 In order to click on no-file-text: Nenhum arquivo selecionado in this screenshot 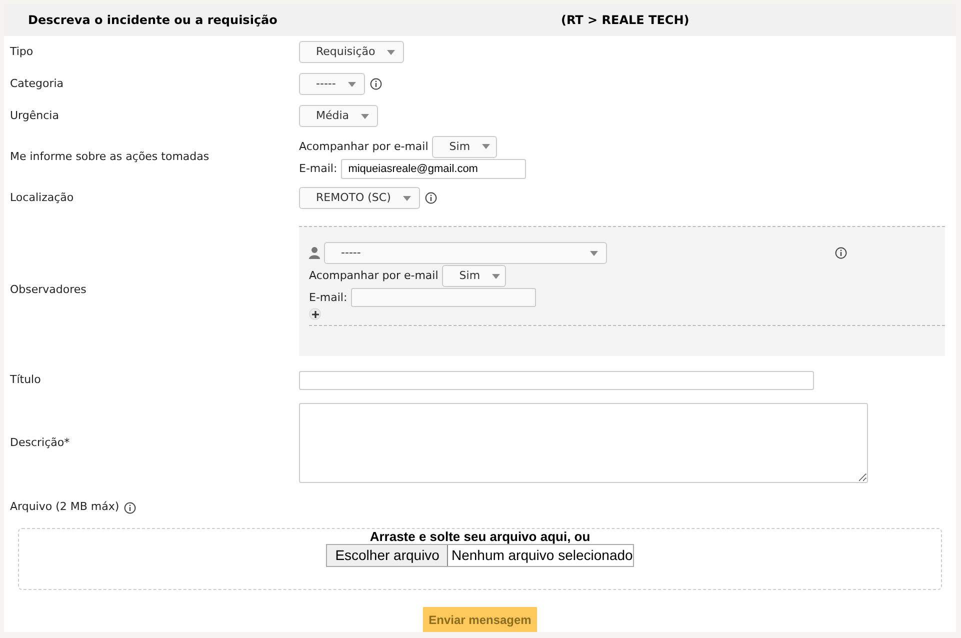, I will do `click(541, 555)`.